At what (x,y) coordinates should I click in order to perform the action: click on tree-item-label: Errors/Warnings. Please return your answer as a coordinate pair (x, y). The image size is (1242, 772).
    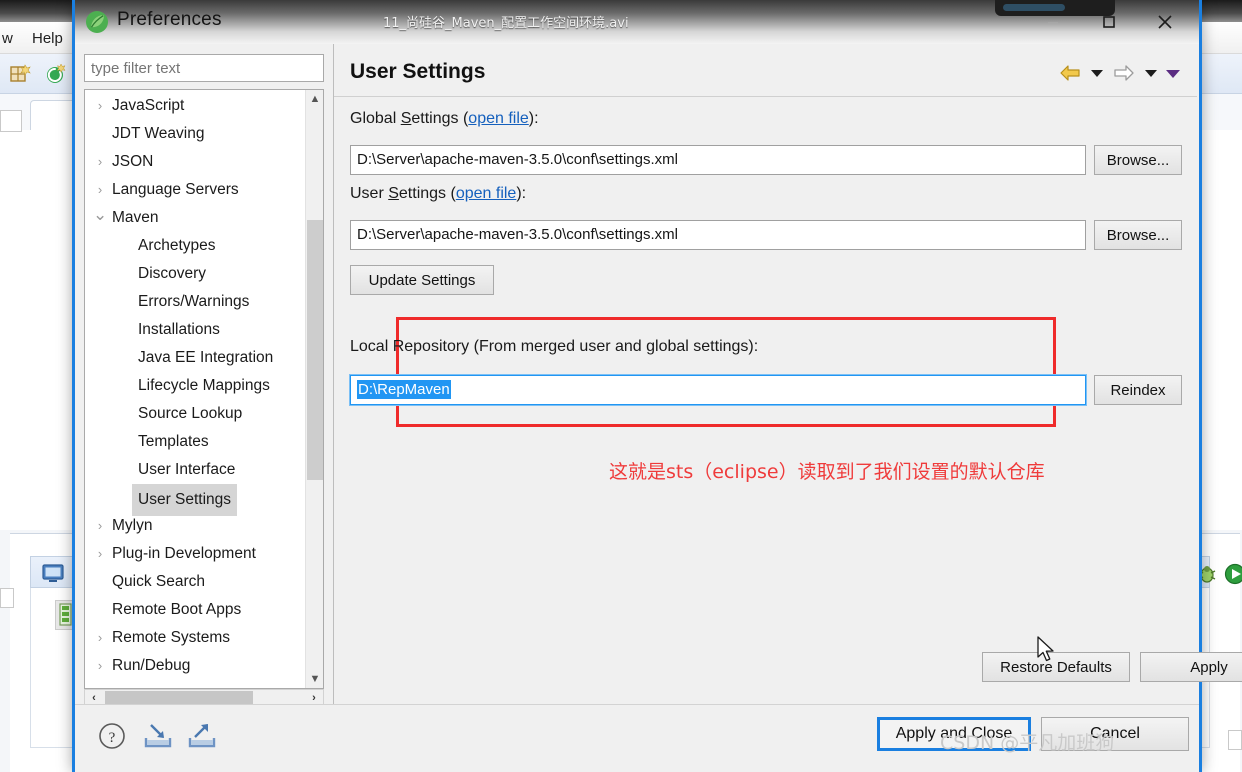
    Looking at the image, I should click on (194, 301).